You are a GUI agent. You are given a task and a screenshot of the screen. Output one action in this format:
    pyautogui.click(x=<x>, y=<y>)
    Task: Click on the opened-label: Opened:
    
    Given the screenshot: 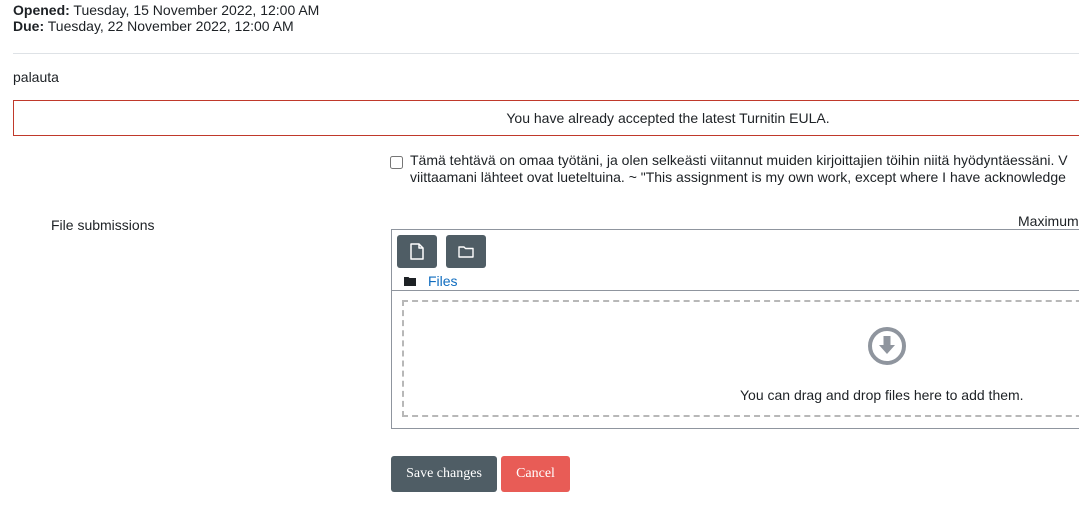 What is the action you would take?
    pyautogui.click(x=41, y=10)
    